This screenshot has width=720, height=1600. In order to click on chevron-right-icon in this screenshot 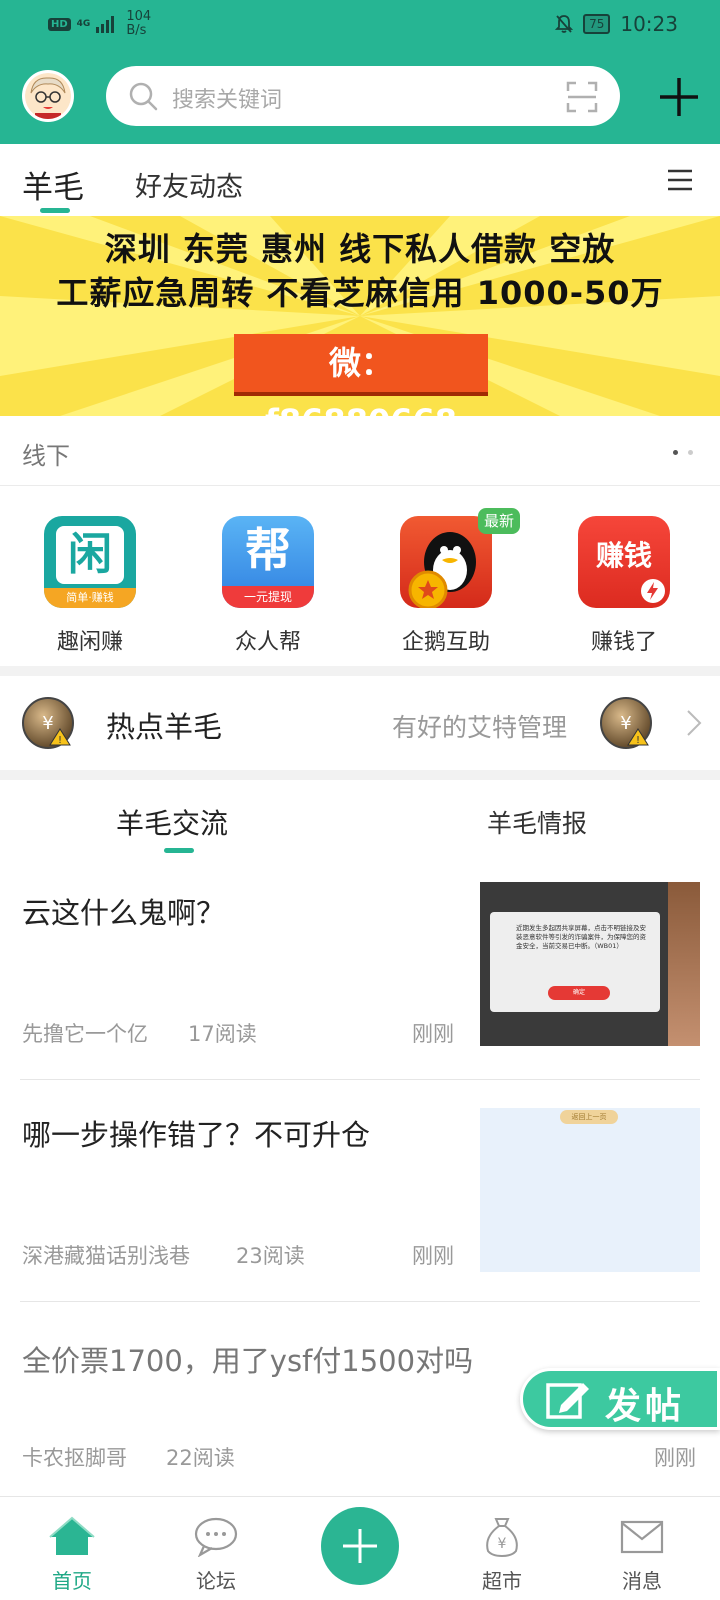, I will do `click(694, 723)`.